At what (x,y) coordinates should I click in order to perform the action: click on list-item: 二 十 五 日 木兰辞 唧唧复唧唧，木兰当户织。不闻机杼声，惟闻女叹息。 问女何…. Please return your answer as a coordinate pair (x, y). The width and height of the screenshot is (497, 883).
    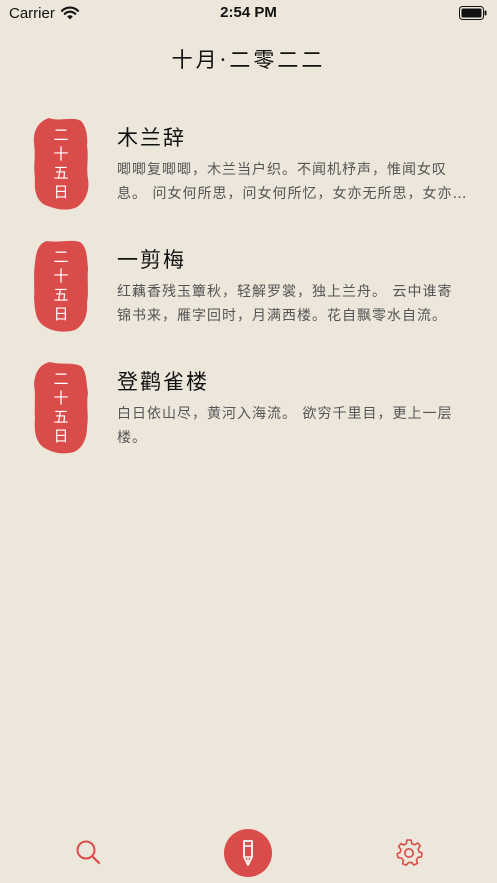
    Looking at the image, I should click on (248, 171).